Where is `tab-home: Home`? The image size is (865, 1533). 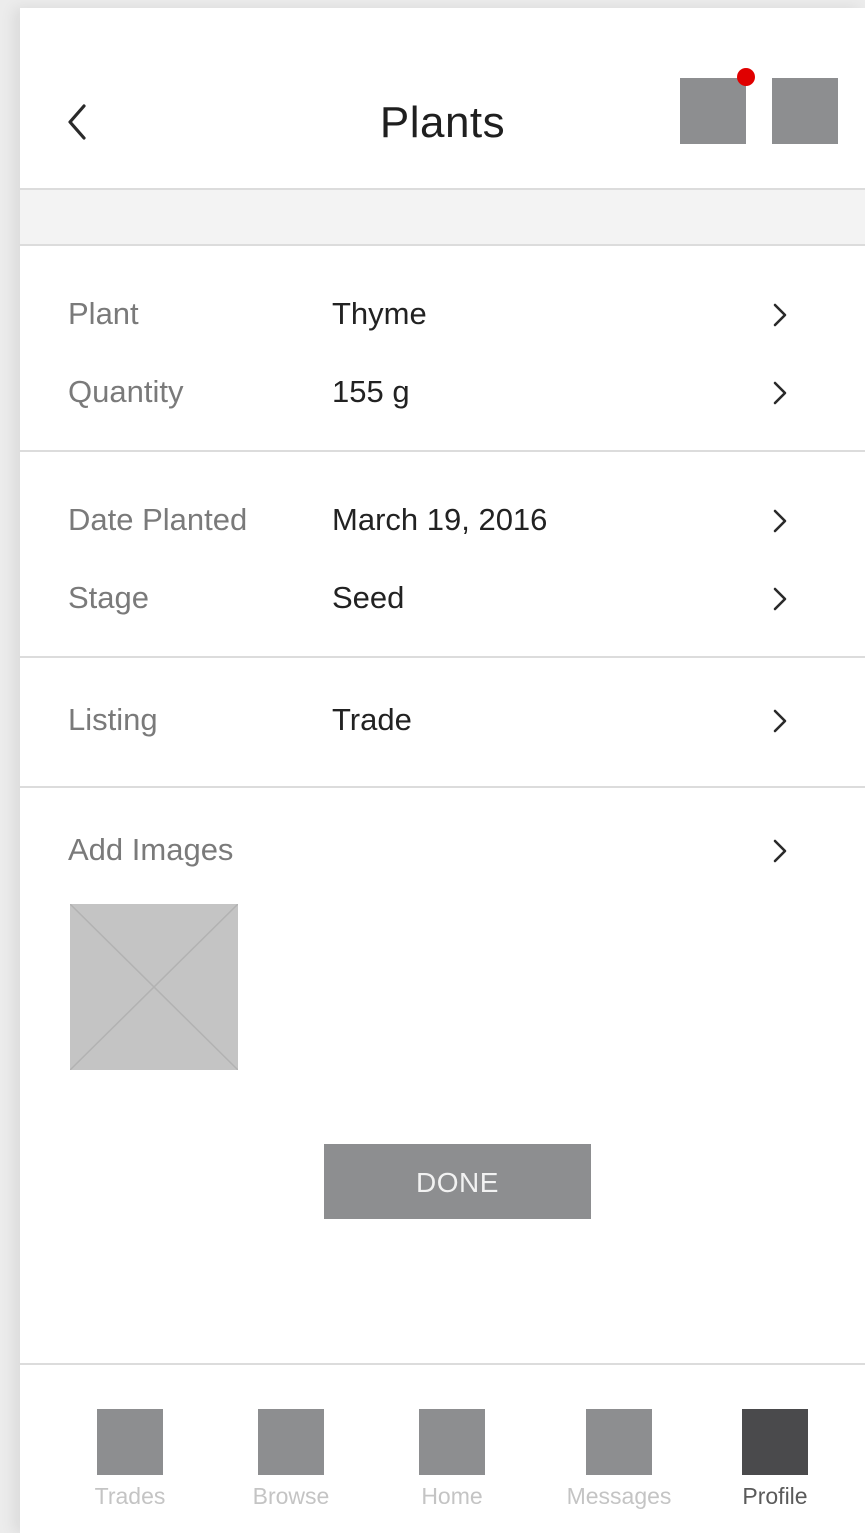 tab-home: Home is located at coordinates (452, 1449).